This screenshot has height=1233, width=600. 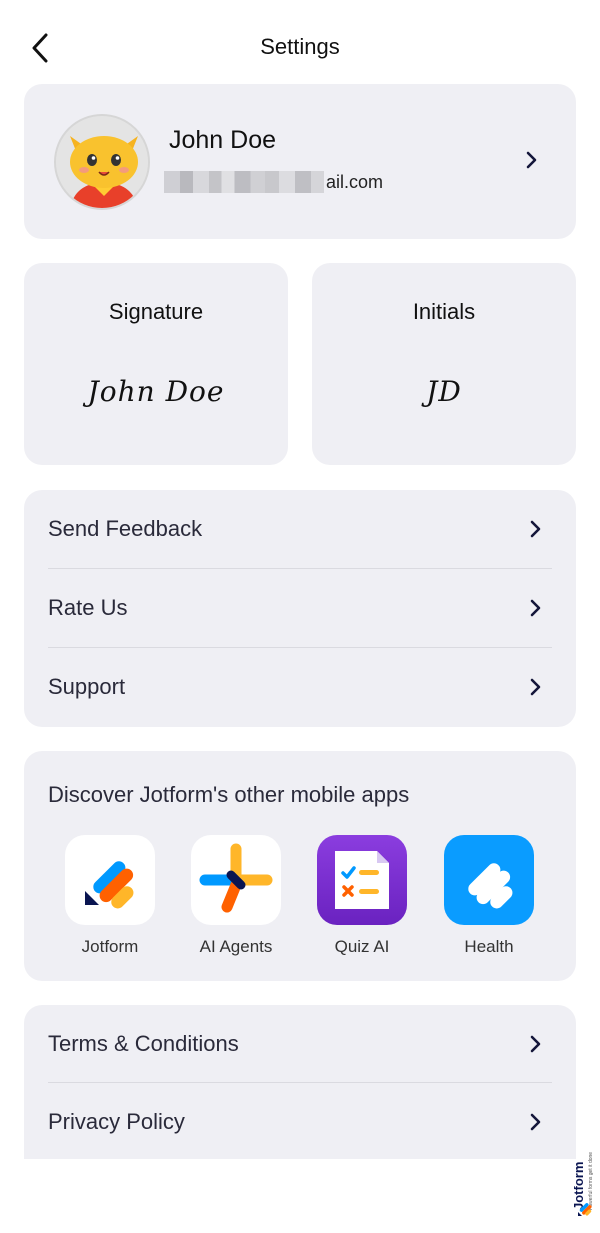 What do you see at coordinates (236, 946) in the screenshot?
I see `app-label: AI Agents` at bounding box center [236, 946].